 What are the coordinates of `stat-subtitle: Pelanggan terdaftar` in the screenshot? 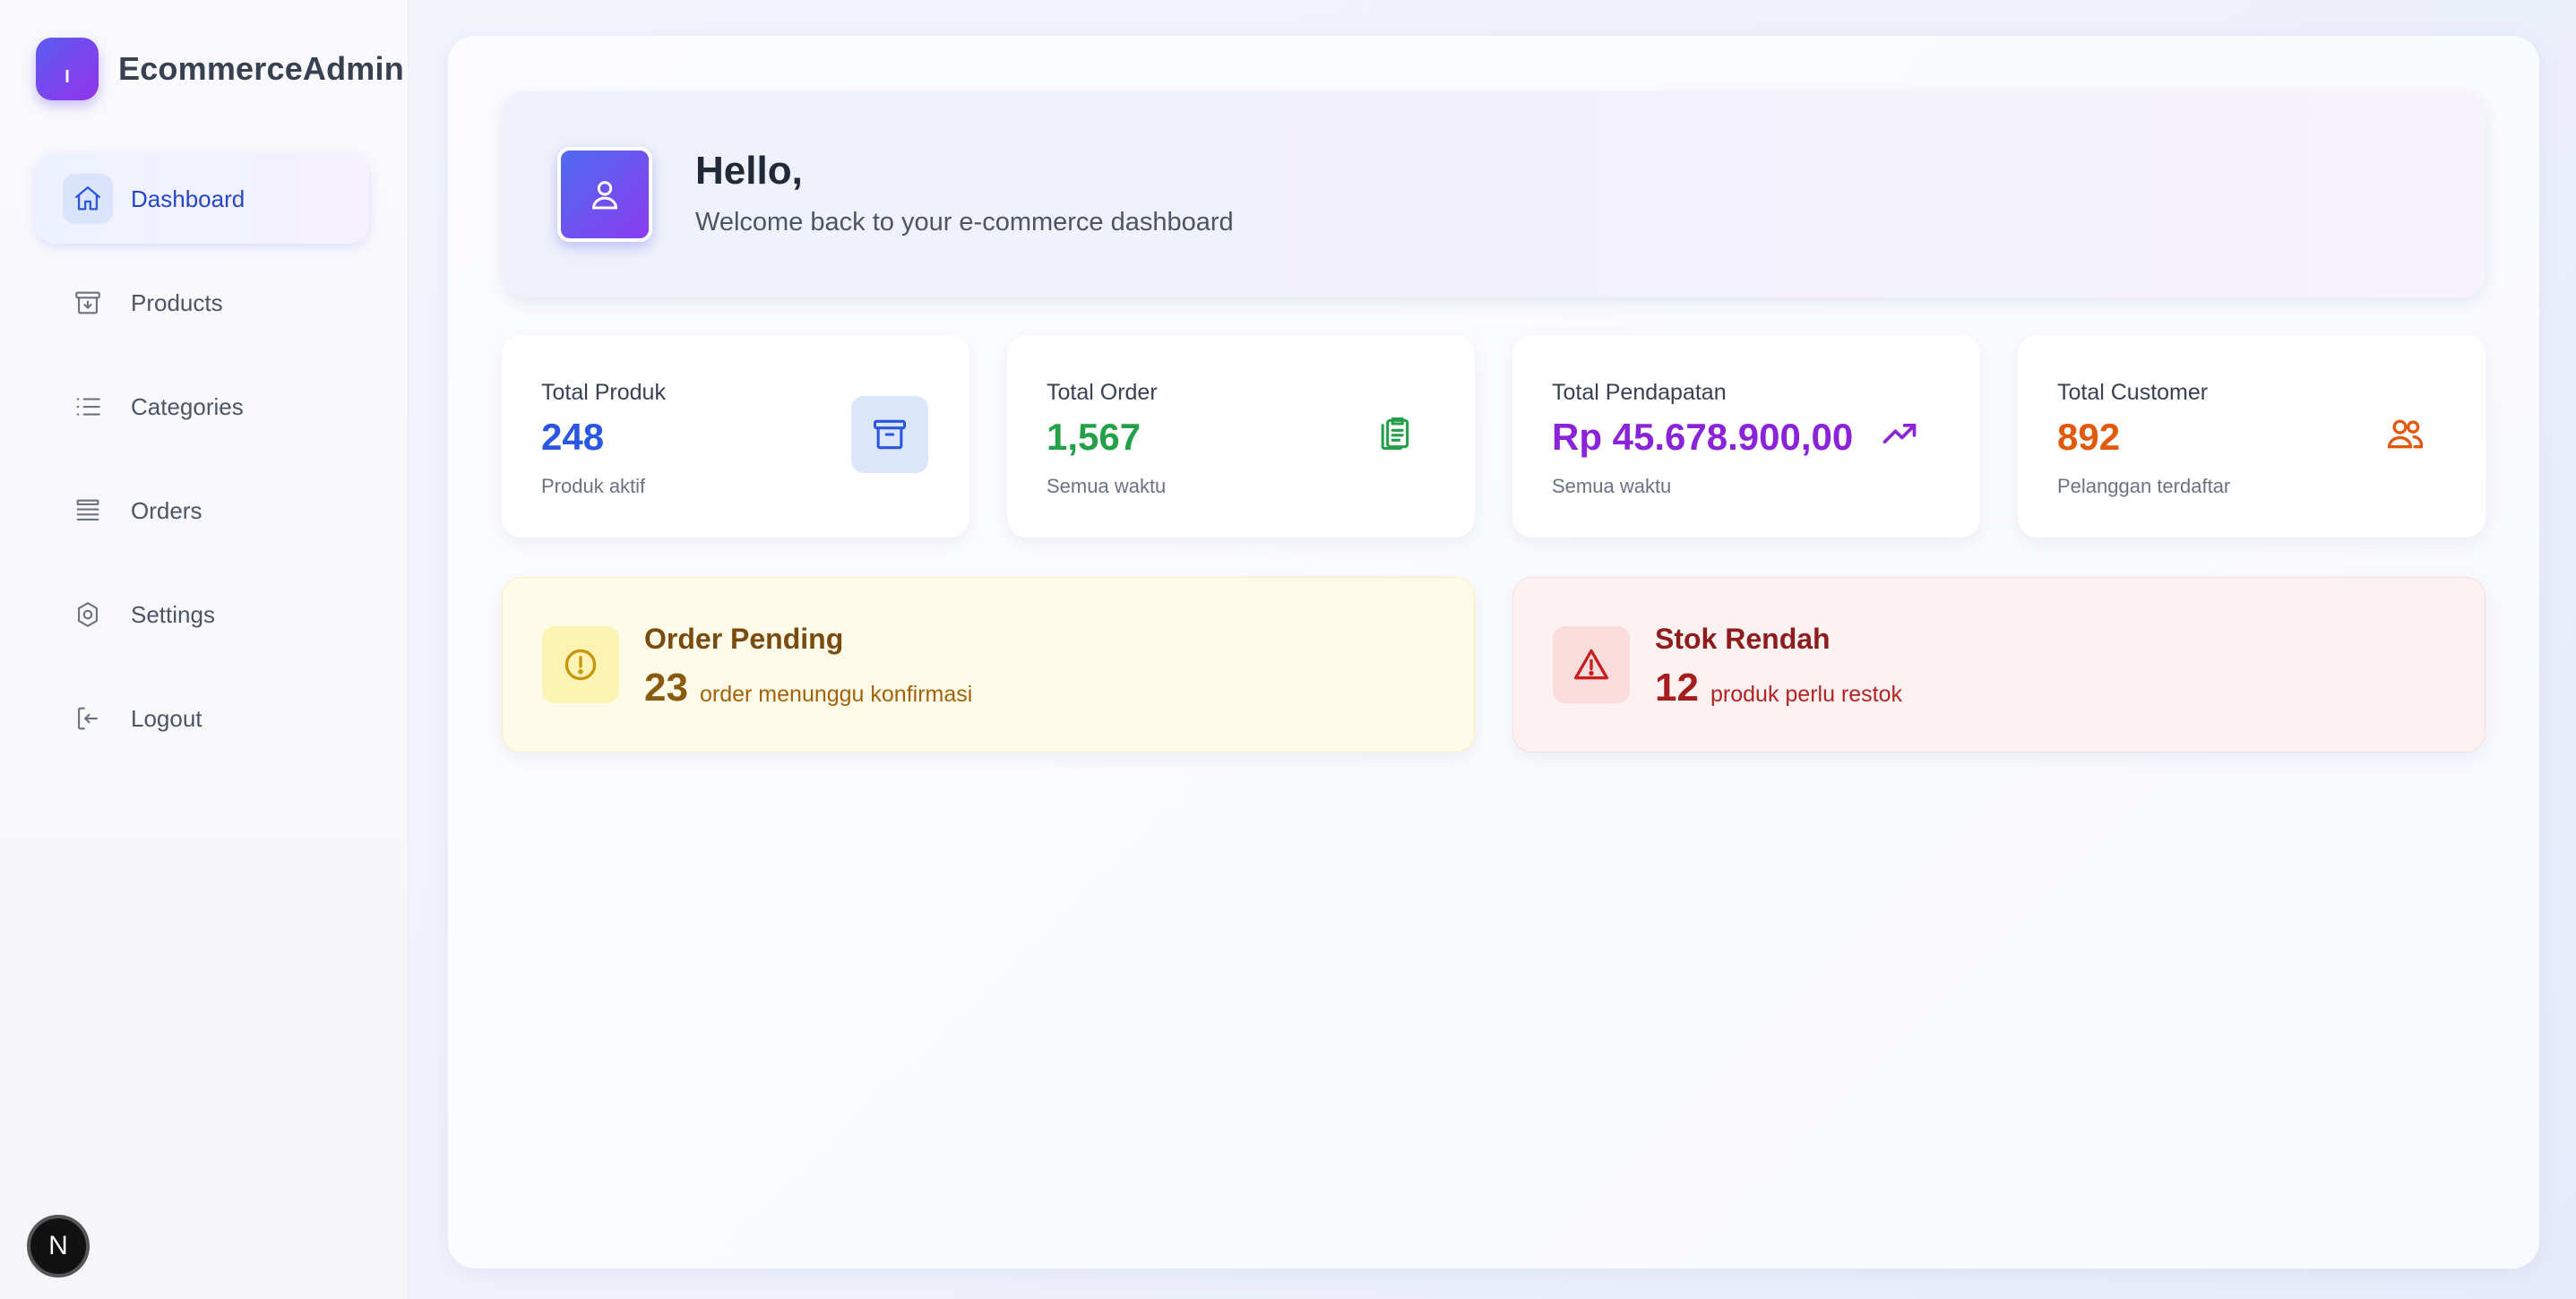 It's located at (2144, 486).